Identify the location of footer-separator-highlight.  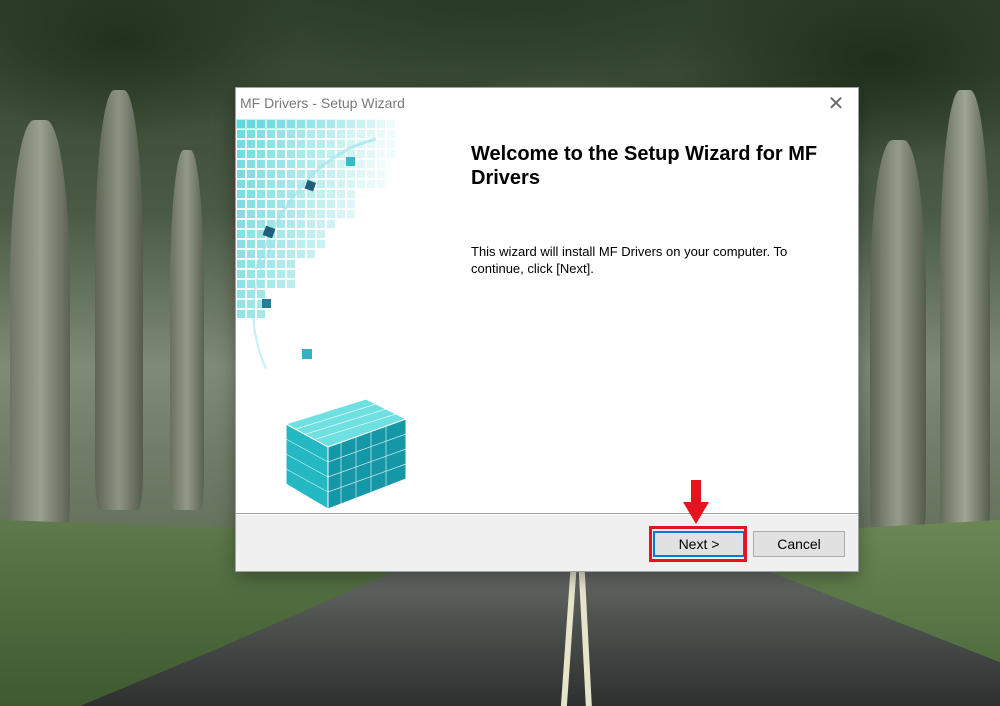
(547, 514).